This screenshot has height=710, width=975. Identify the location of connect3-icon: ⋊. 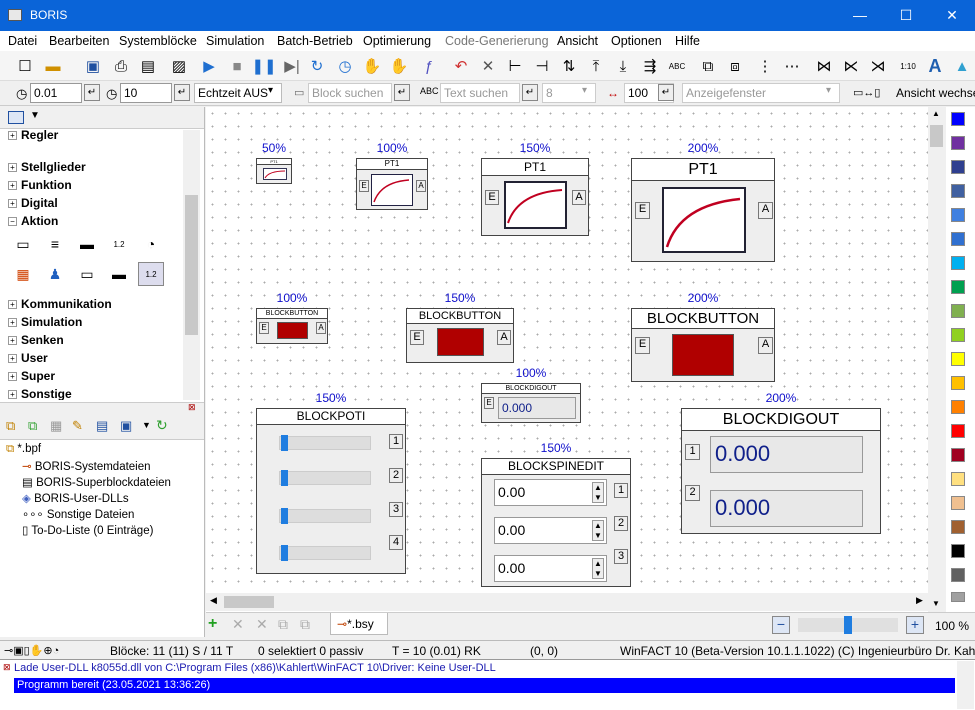
(878, 66).